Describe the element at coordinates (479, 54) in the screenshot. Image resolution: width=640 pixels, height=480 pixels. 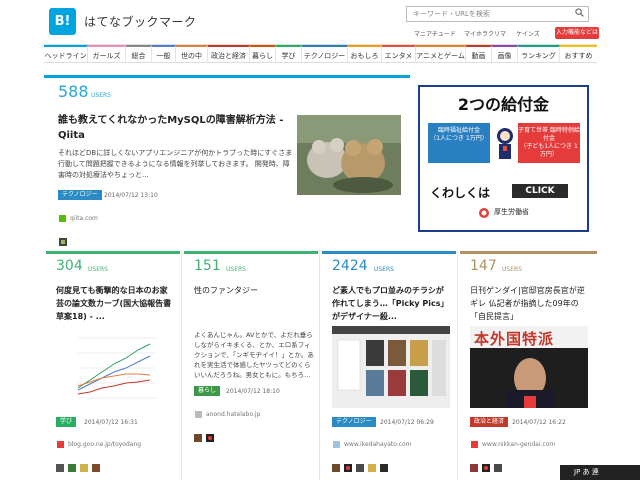
I see `tab-video: 動画` at that location.